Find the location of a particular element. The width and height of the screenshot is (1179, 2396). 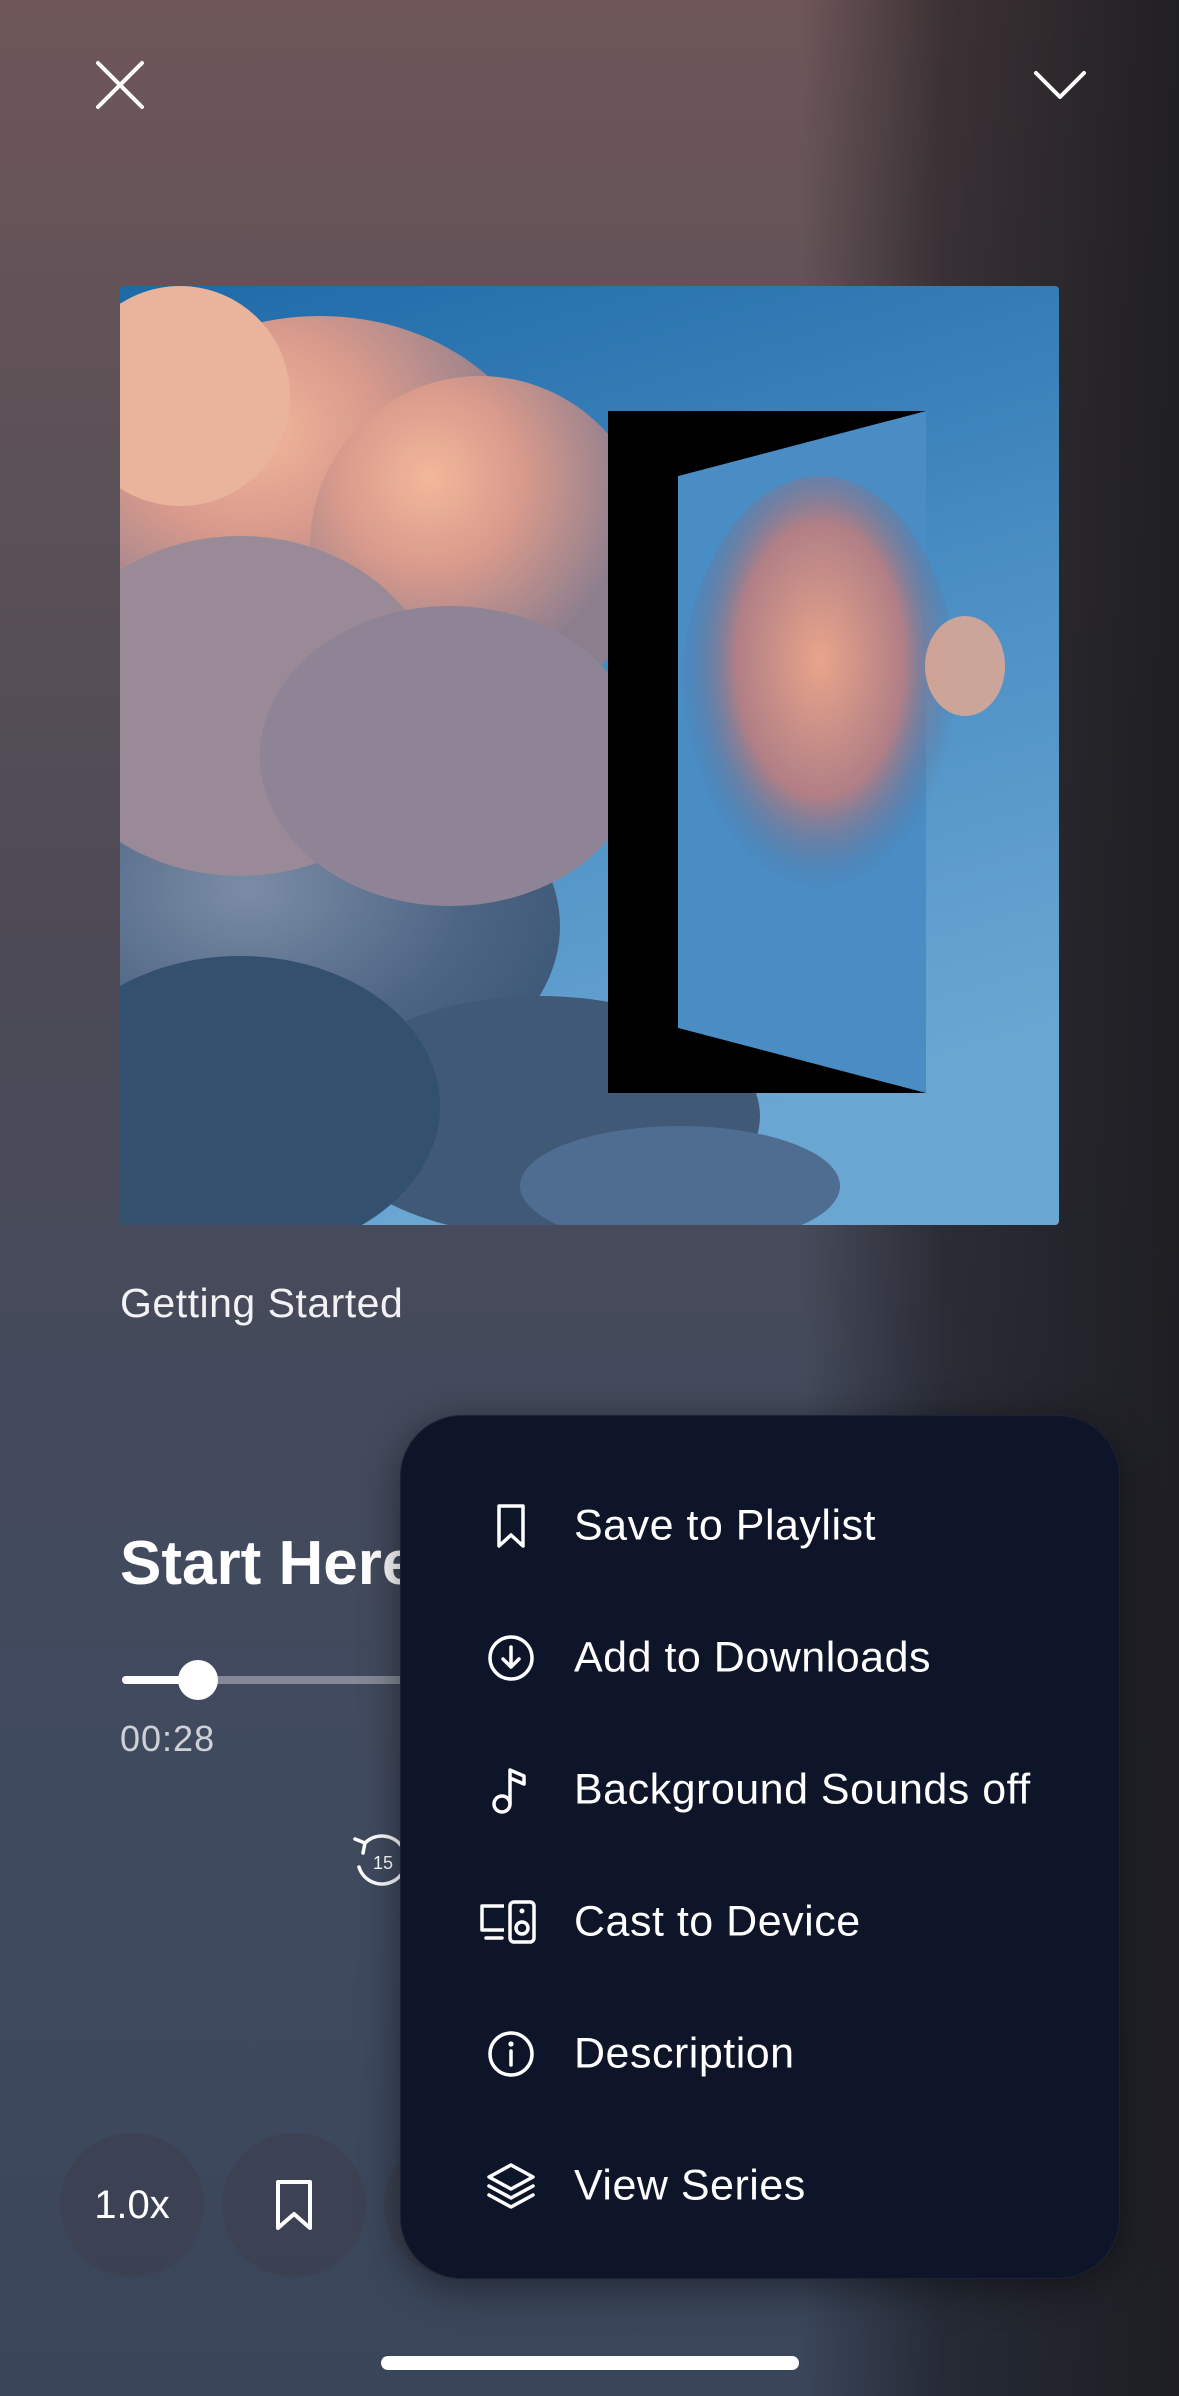

menu-item-label: Add to Downloads is located at coordinates (752, 1657).